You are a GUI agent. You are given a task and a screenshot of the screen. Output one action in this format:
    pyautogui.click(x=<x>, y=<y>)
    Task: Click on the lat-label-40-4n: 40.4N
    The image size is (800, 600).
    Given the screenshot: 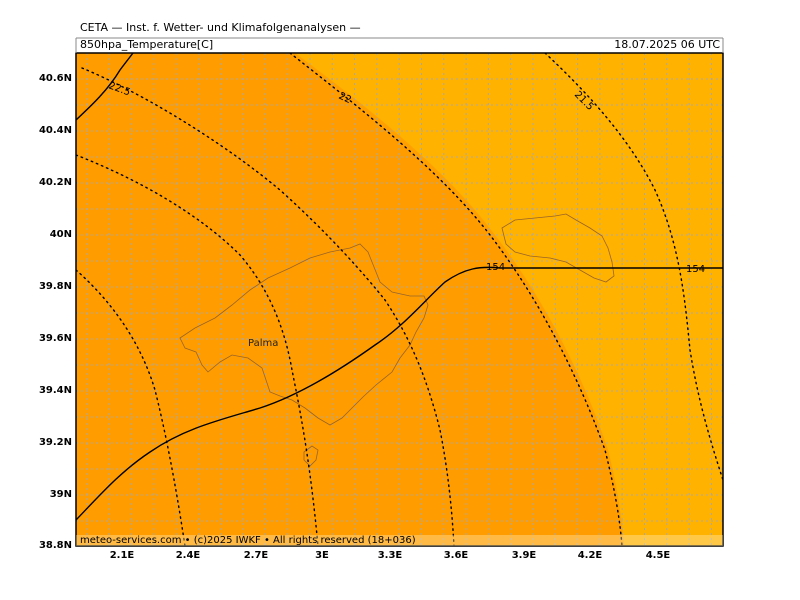 What is the action you would take?
    pyautogui.click(x=55, y=130)
    